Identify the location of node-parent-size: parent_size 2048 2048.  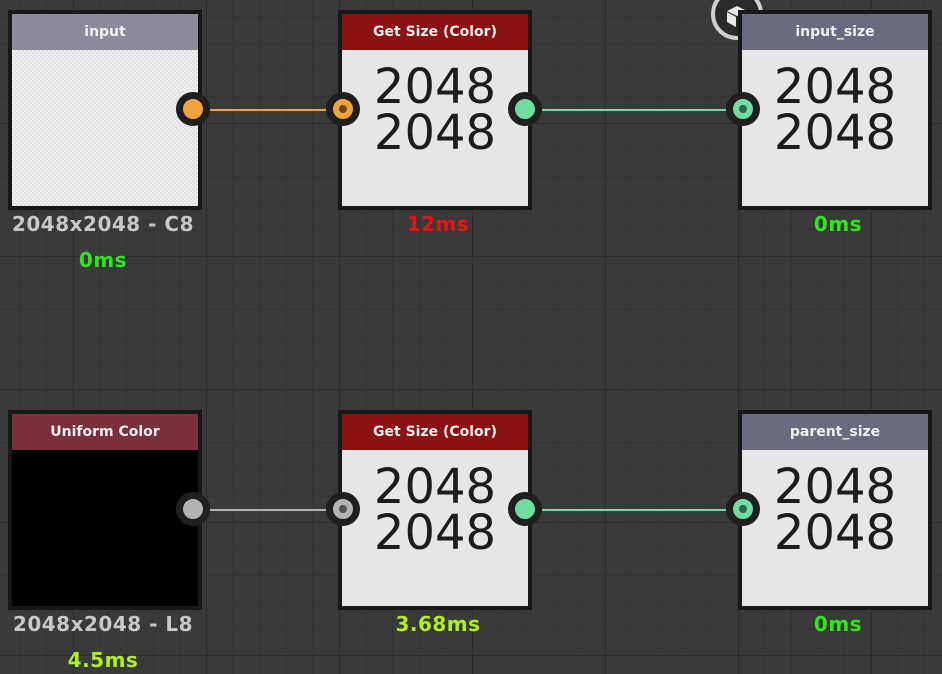
(835, 510).